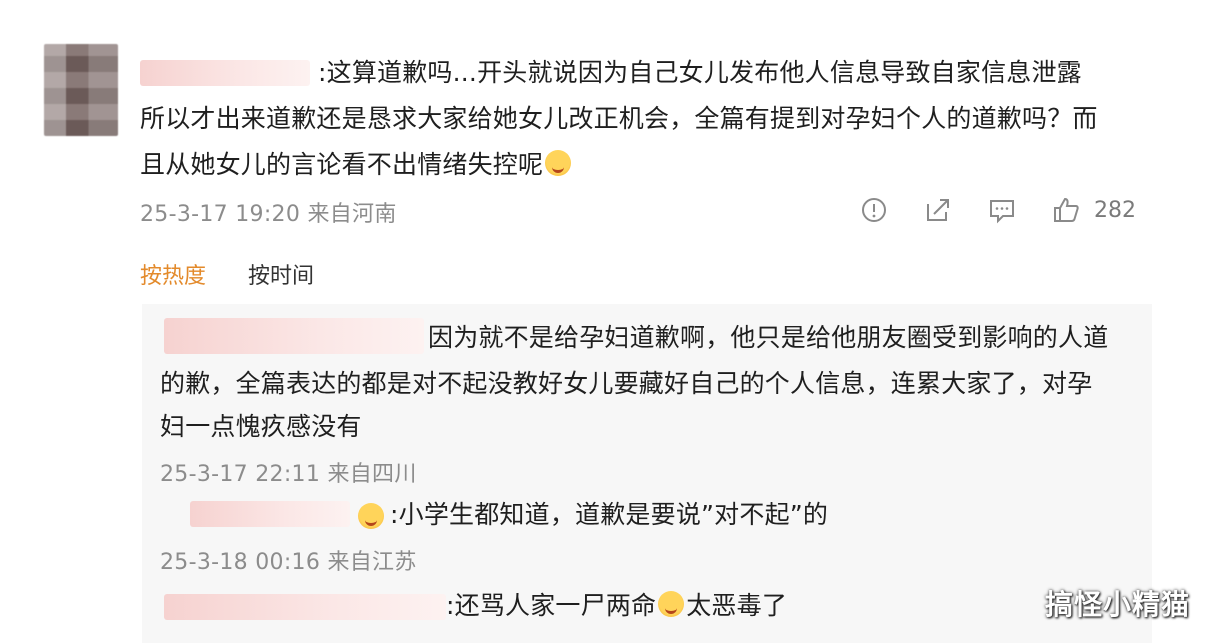  Describe the element at coordinates (626, 383) in the screenshot. I see `reply-text-line2: 的歉，全篇表达的都是对不起没教好女儿要藏好自己的个人信息，连累大家了，对孕` at that location.